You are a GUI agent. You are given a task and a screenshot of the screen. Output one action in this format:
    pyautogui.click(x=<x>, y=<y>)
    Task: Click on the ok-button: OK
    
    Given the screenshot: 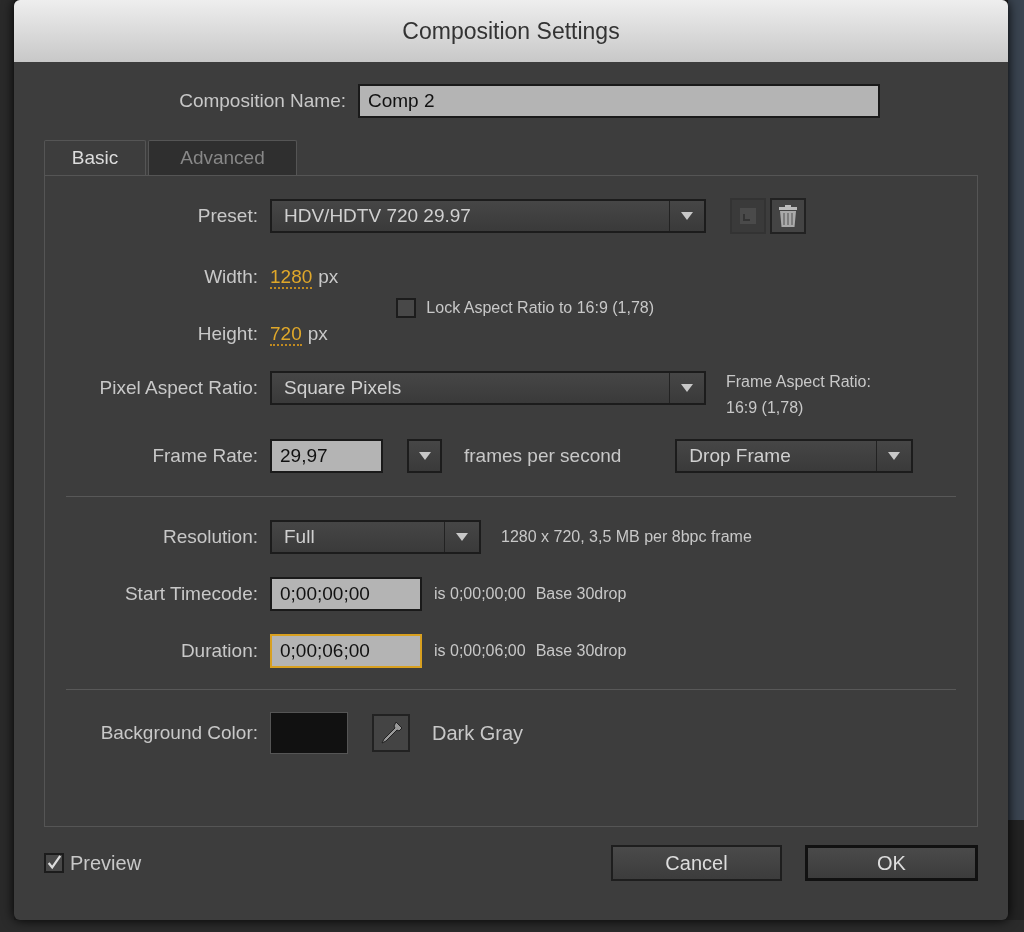 What is the action you would take?
    pyautogui.click(x=891, y=863)
    